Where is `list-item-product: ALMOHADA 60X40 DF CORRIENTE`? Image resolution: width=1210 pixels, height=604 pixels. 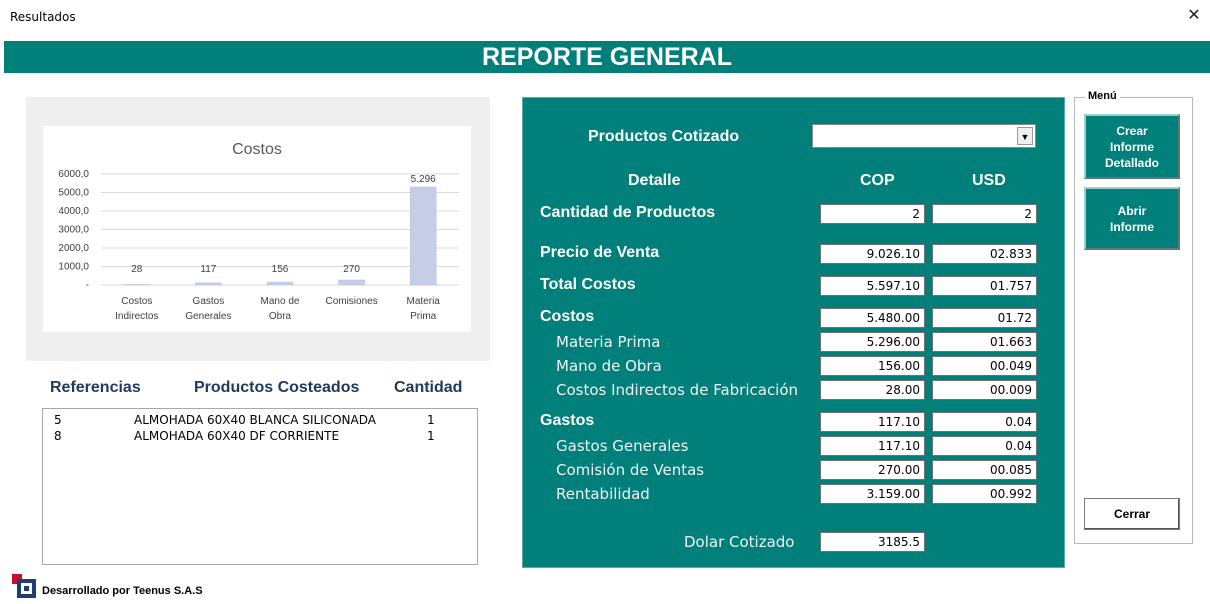 list-item-product: ALMOHADA 60X40 DF CORRIENTE is located at coordinates (237, 436).